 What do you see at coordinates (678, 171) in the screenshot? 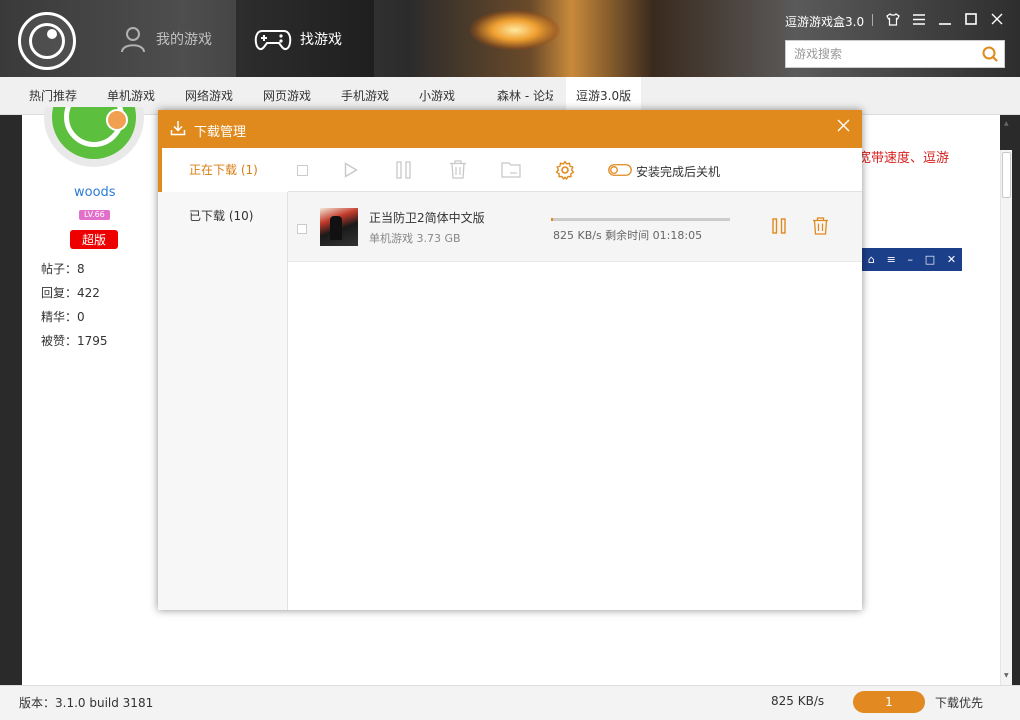
I see `shutdown-toggle-label: 安装完成后关机` at bounding box center [678, 171].